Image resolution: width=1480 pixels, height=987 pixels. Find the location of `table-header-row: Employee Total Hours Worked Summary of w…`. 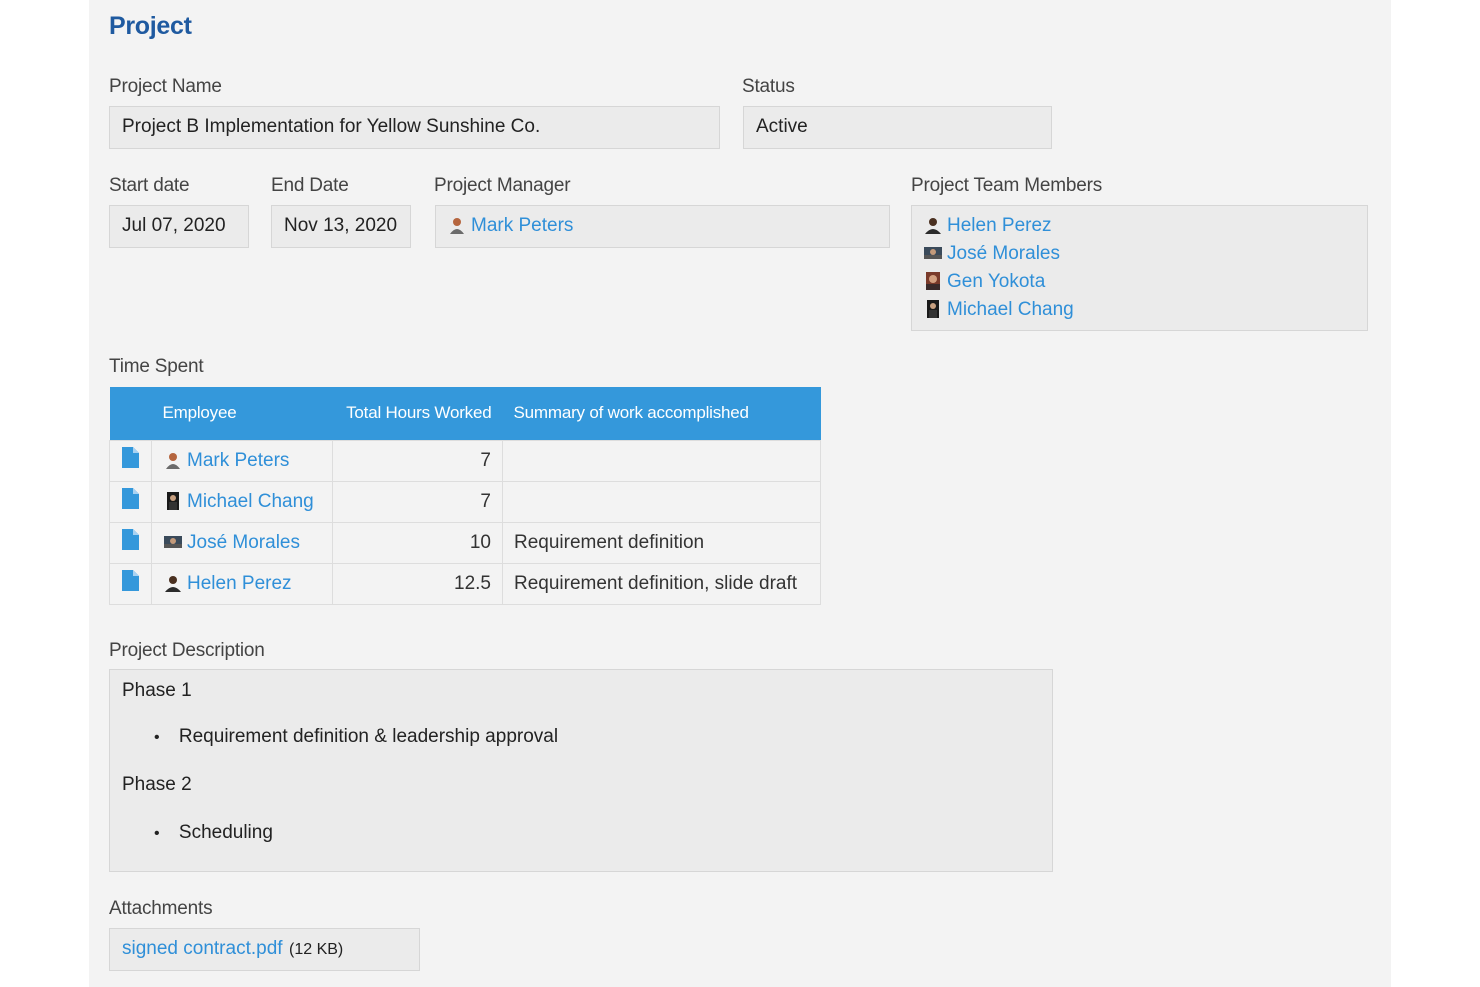

table-header-row: Employee Total Hours Worked Summary of w… is located at coordinates (465, 413).